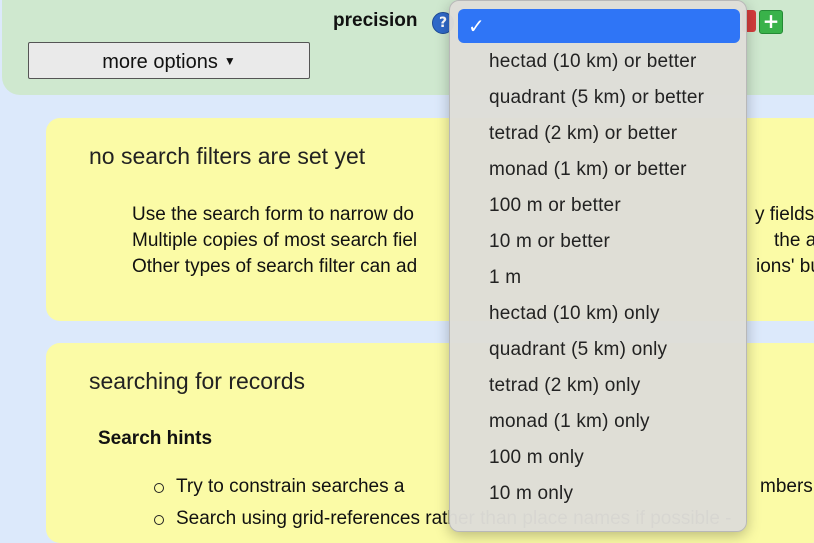  I want to click on info-line: Multiple copies of most search fiel, so click(275, 240).